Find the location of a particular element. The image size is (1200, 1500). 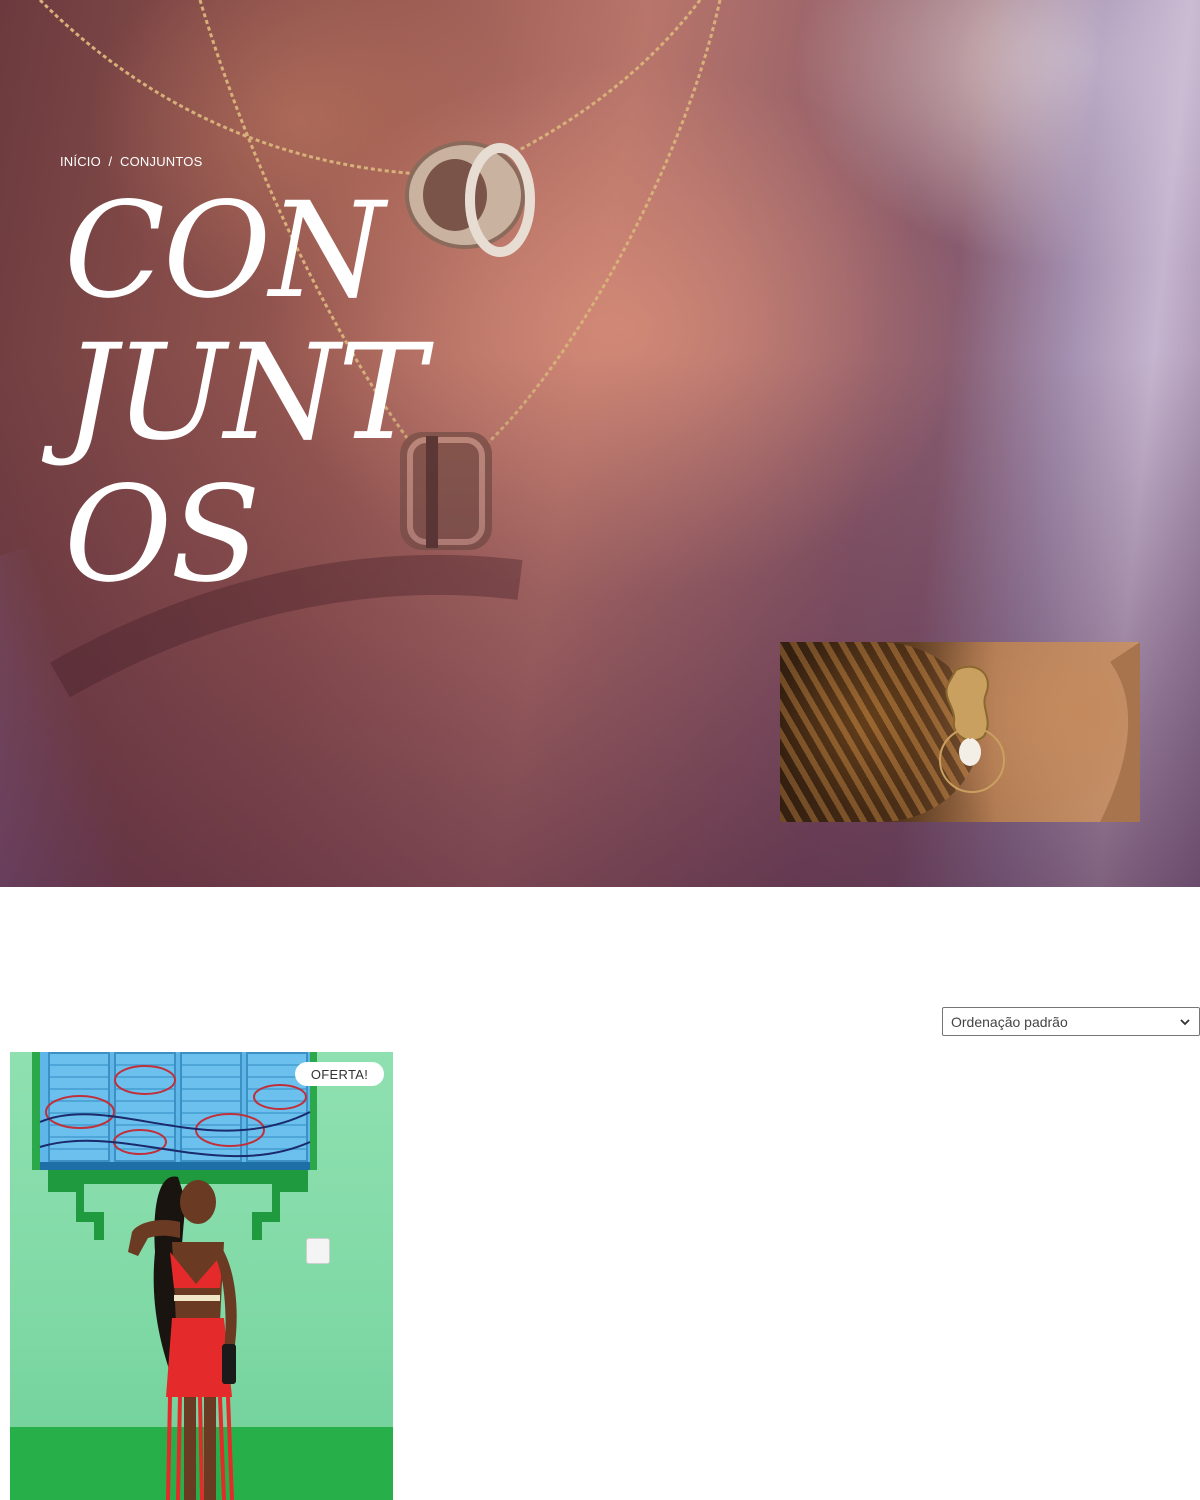

earring-illustration is located at coordinates (1039, 732).